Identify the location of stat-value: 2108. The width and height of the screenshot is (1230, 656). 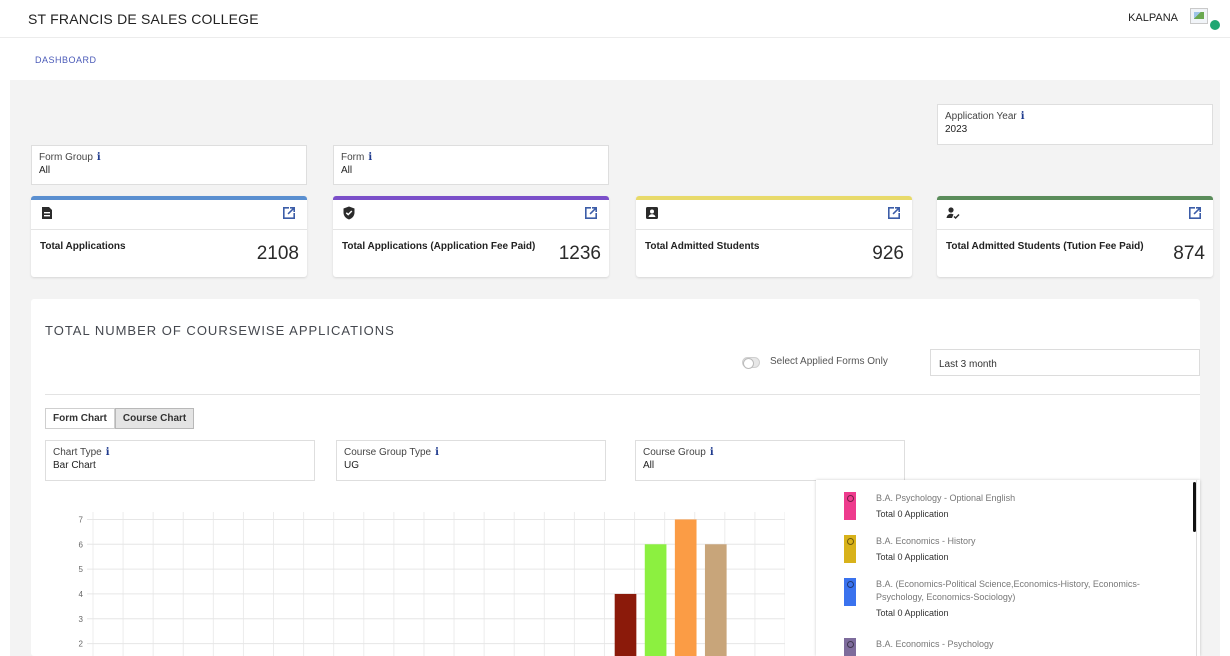
(277, 253).